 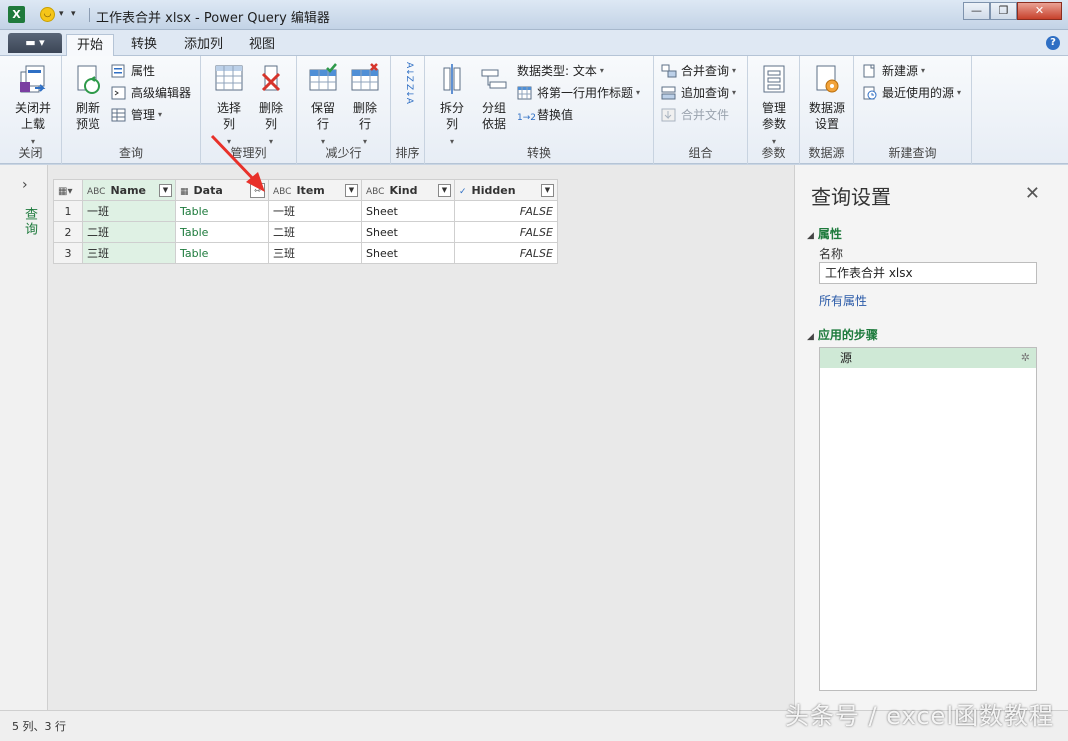 I want to click on group-by-button: 分组 依据, so click(x=494, y=97).